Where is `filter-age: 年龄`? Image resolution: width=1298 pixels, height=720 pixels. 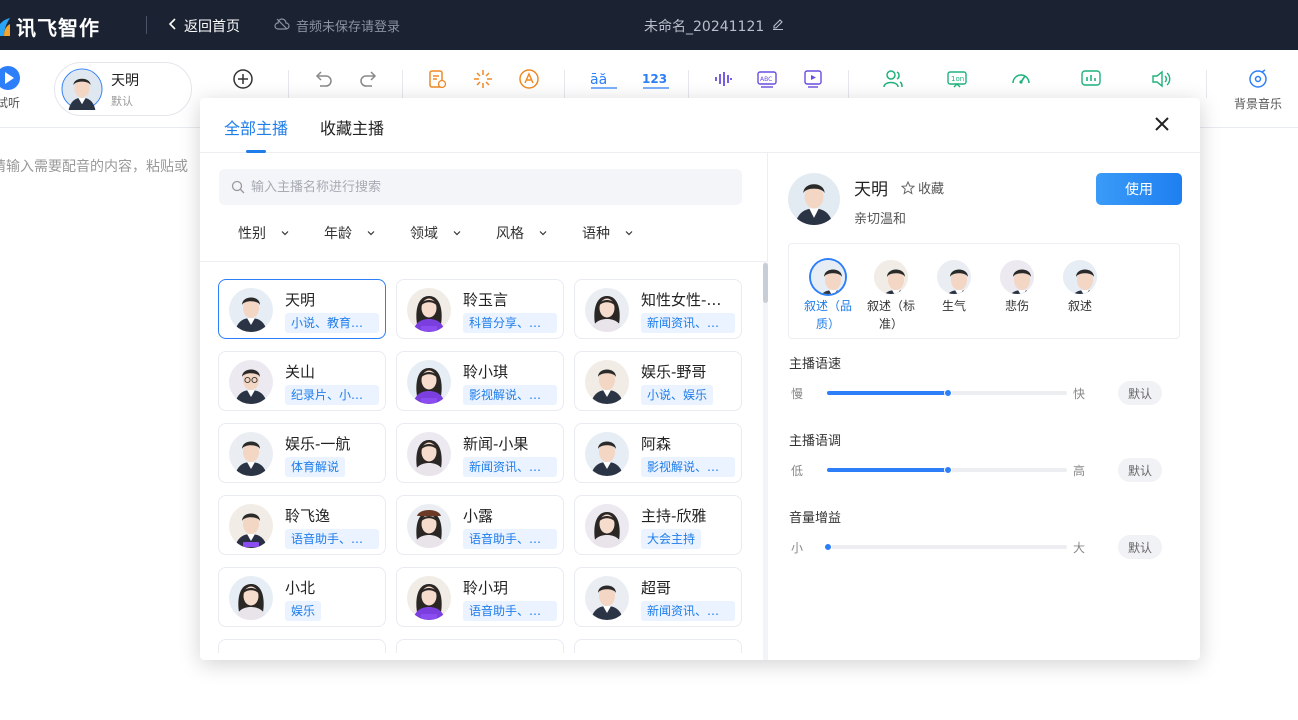 filter-age: 年龄 is located at coordinates (367, 233).